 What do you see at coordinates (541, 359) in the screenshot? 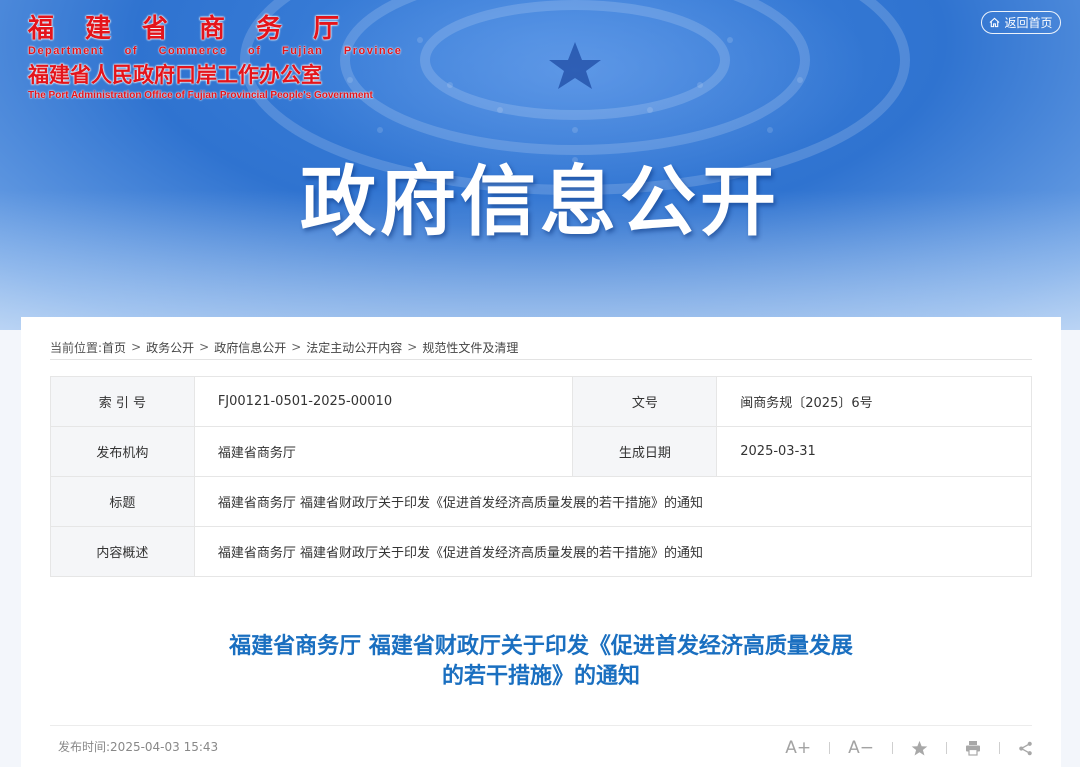
I see `breadcrumb-divider` at bounding box center [541, 359].